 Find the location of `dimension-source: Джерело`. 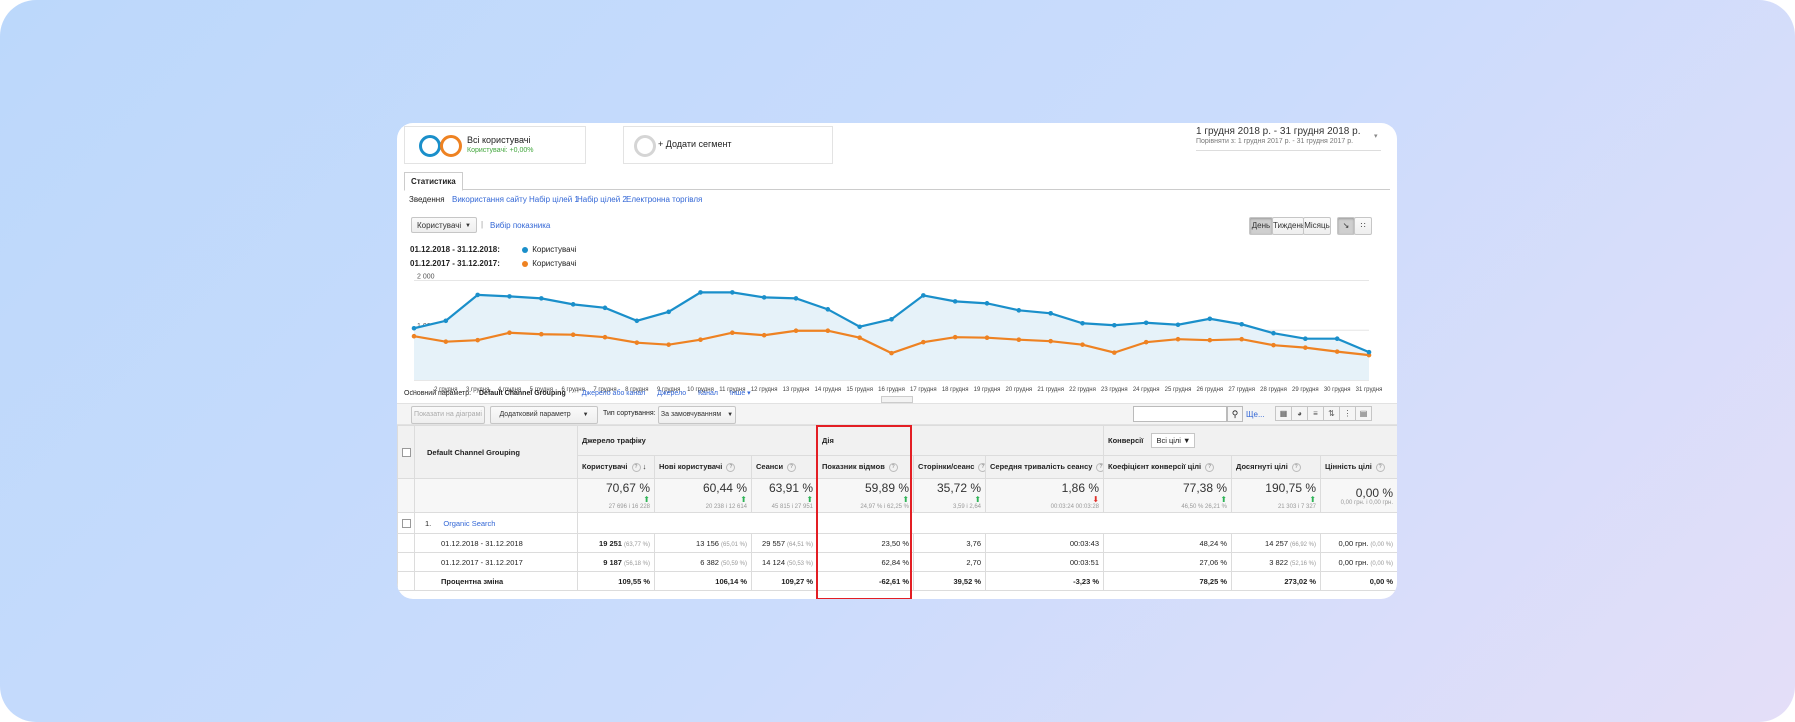

dimension-source: Джерело is located at coordinates (671, 393).